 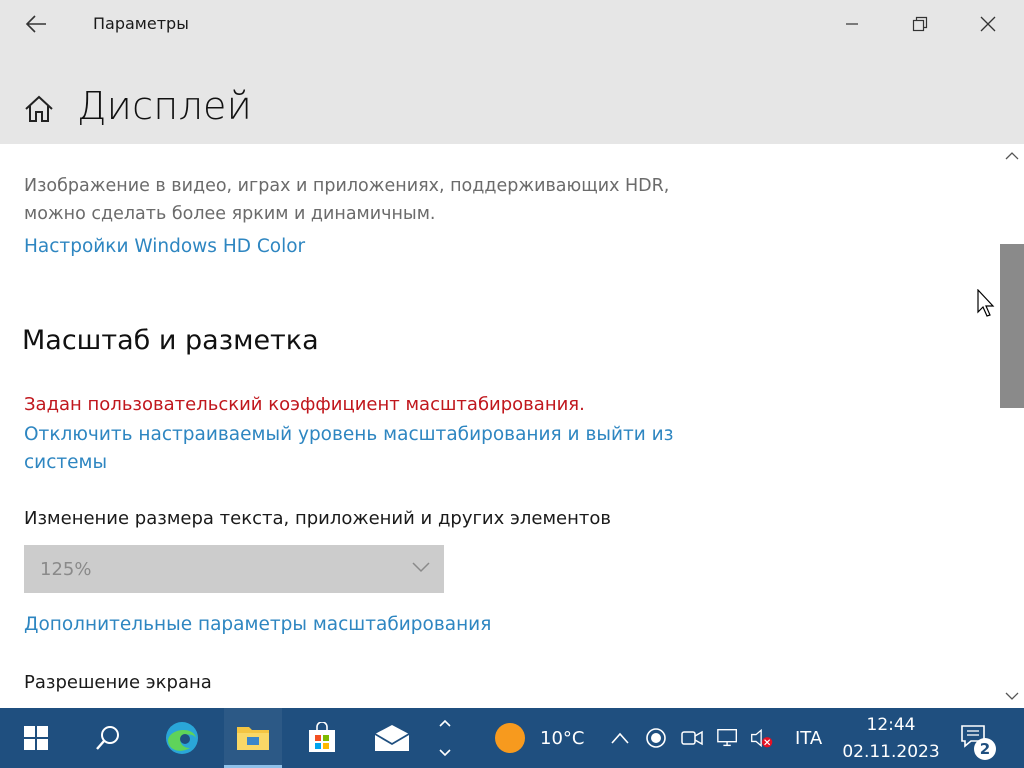 What do you see at coordinates (562, 738) in the screenshot?
I see `weather-temperature: 10°C` at bounding box center [562, 738].